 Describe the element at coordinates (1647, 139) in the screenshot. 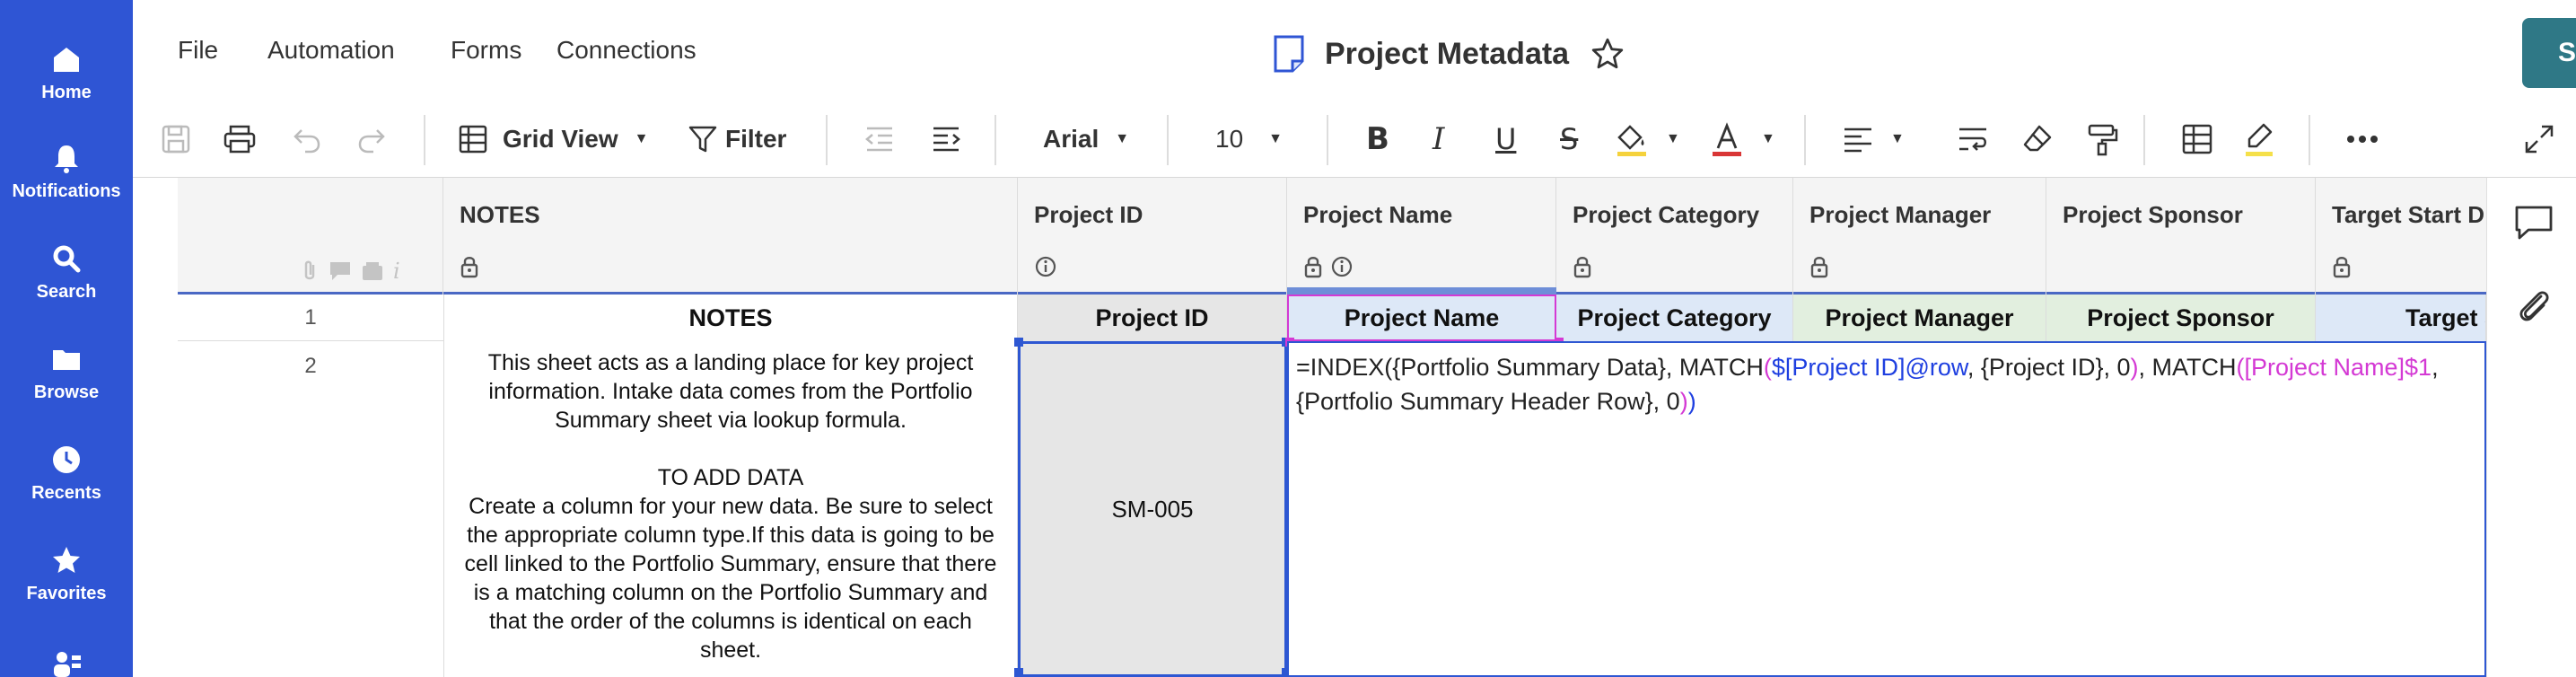

I see `fill-color-dropdown: ▼` at that location.